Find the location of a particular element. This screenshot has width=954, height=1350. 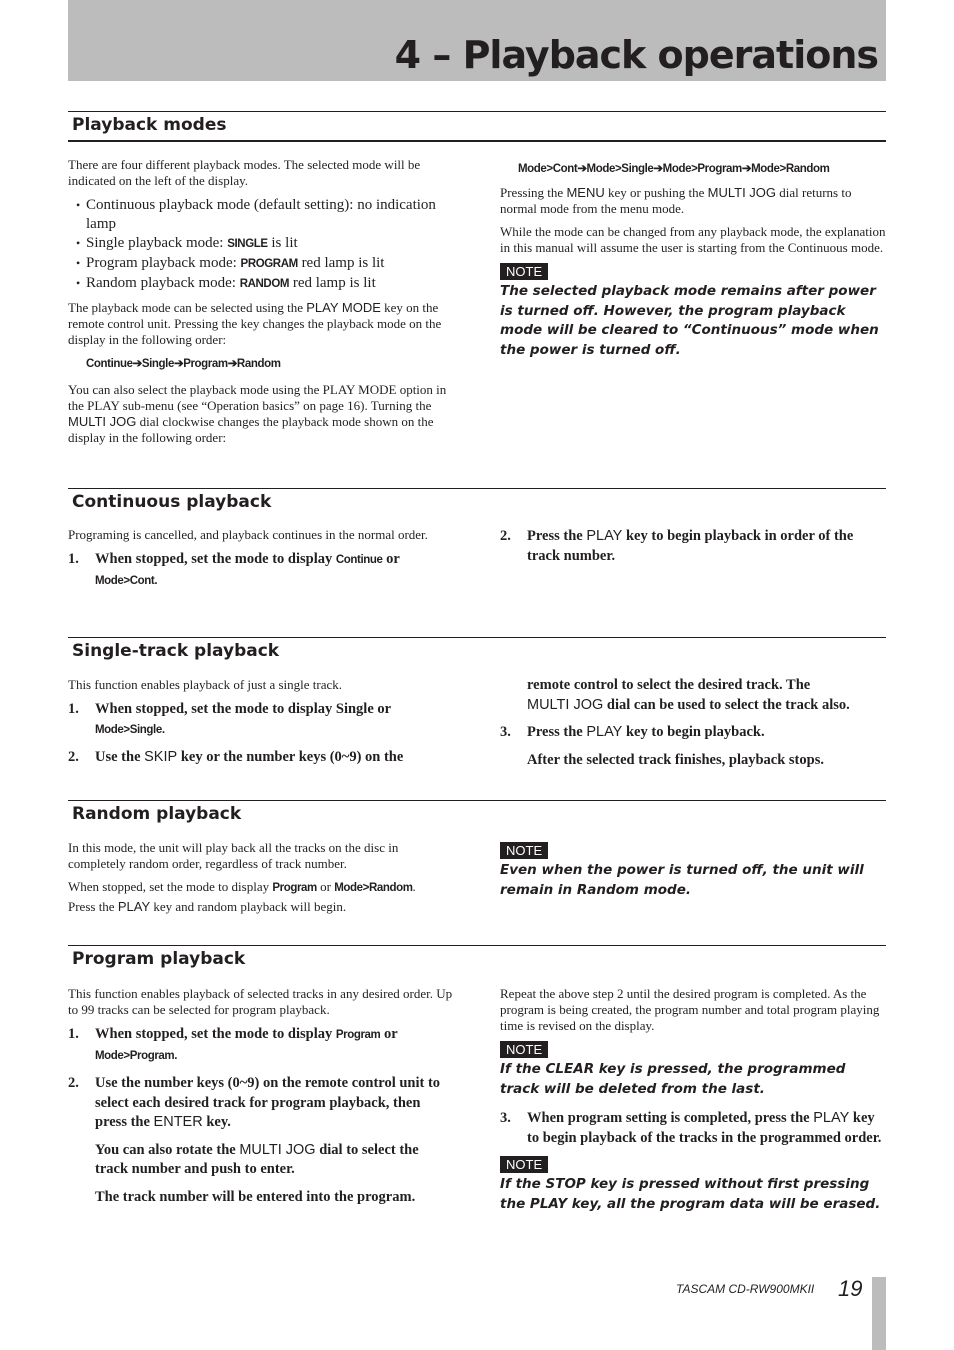

section-heading: Playback modes is located at coordinates (477, 126).